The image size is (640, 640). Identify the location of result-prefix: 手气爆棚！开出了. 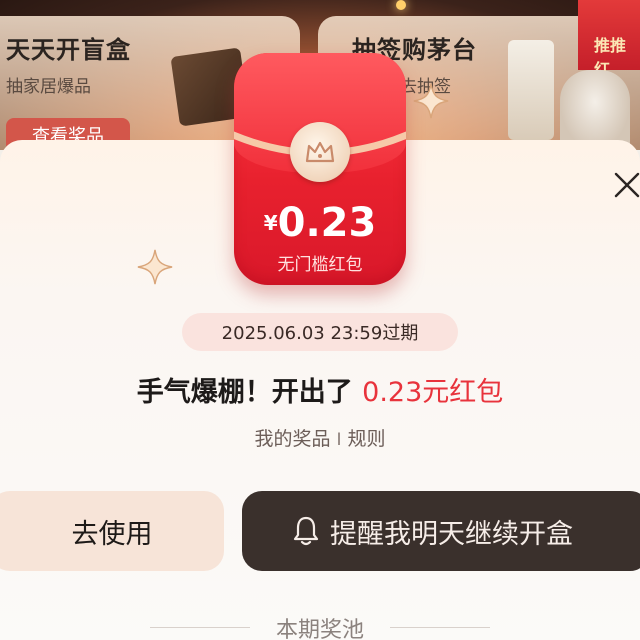
(249, 392).